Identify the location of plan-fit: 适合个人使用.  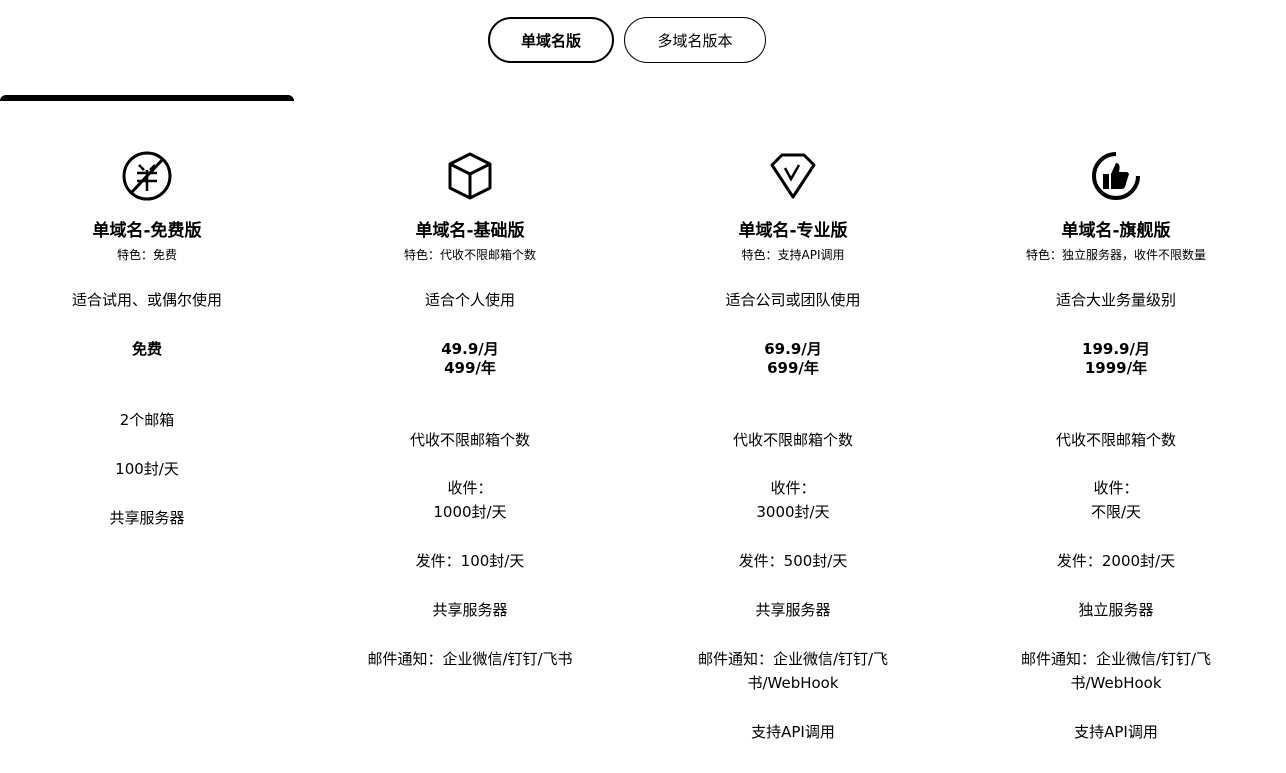
(469, 300).